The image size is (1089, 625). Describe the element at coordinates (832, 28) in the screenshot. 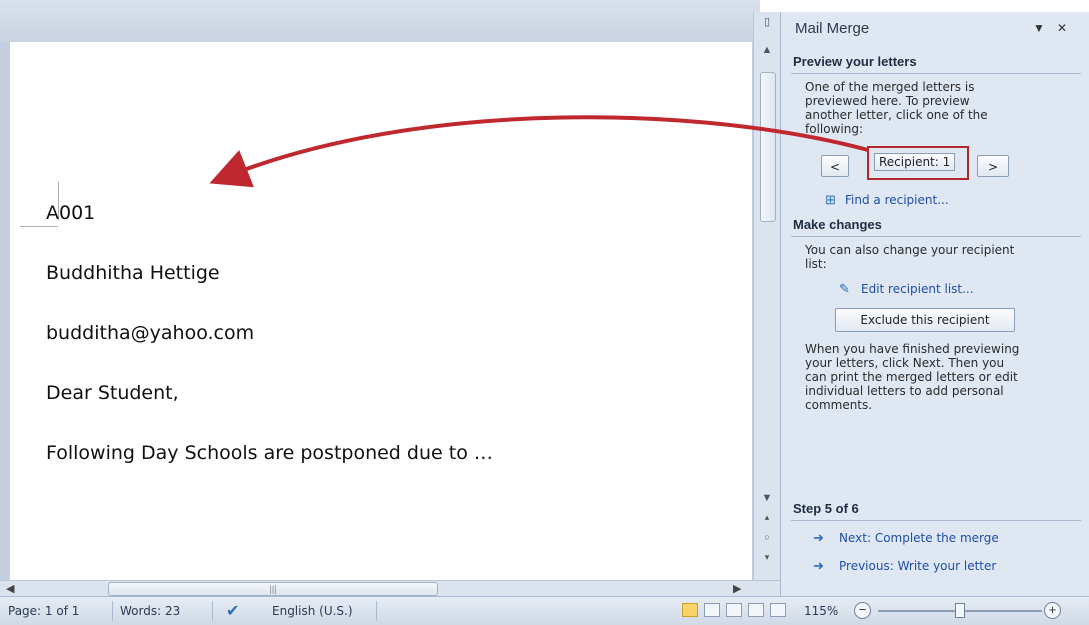

I see `pane-title: Mail Merge` at that location.